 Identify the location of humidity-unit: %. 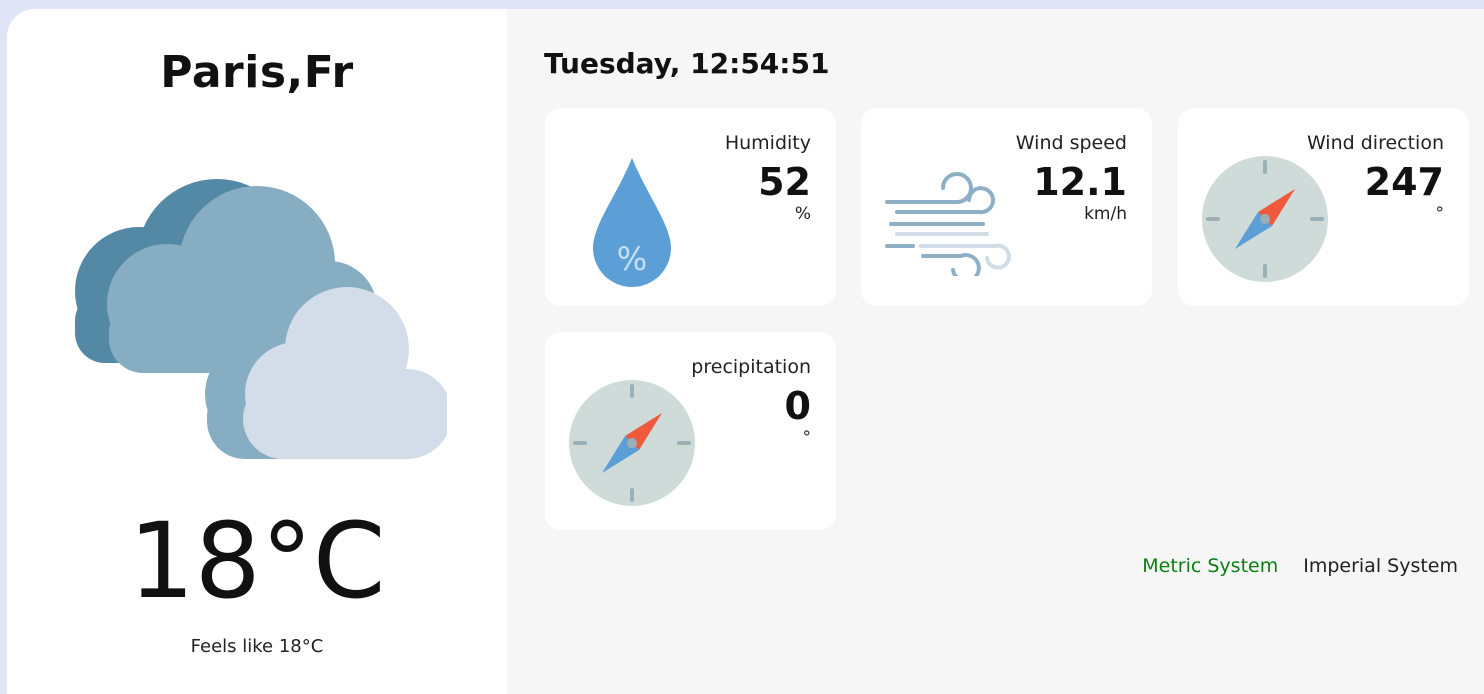
(802, 214).